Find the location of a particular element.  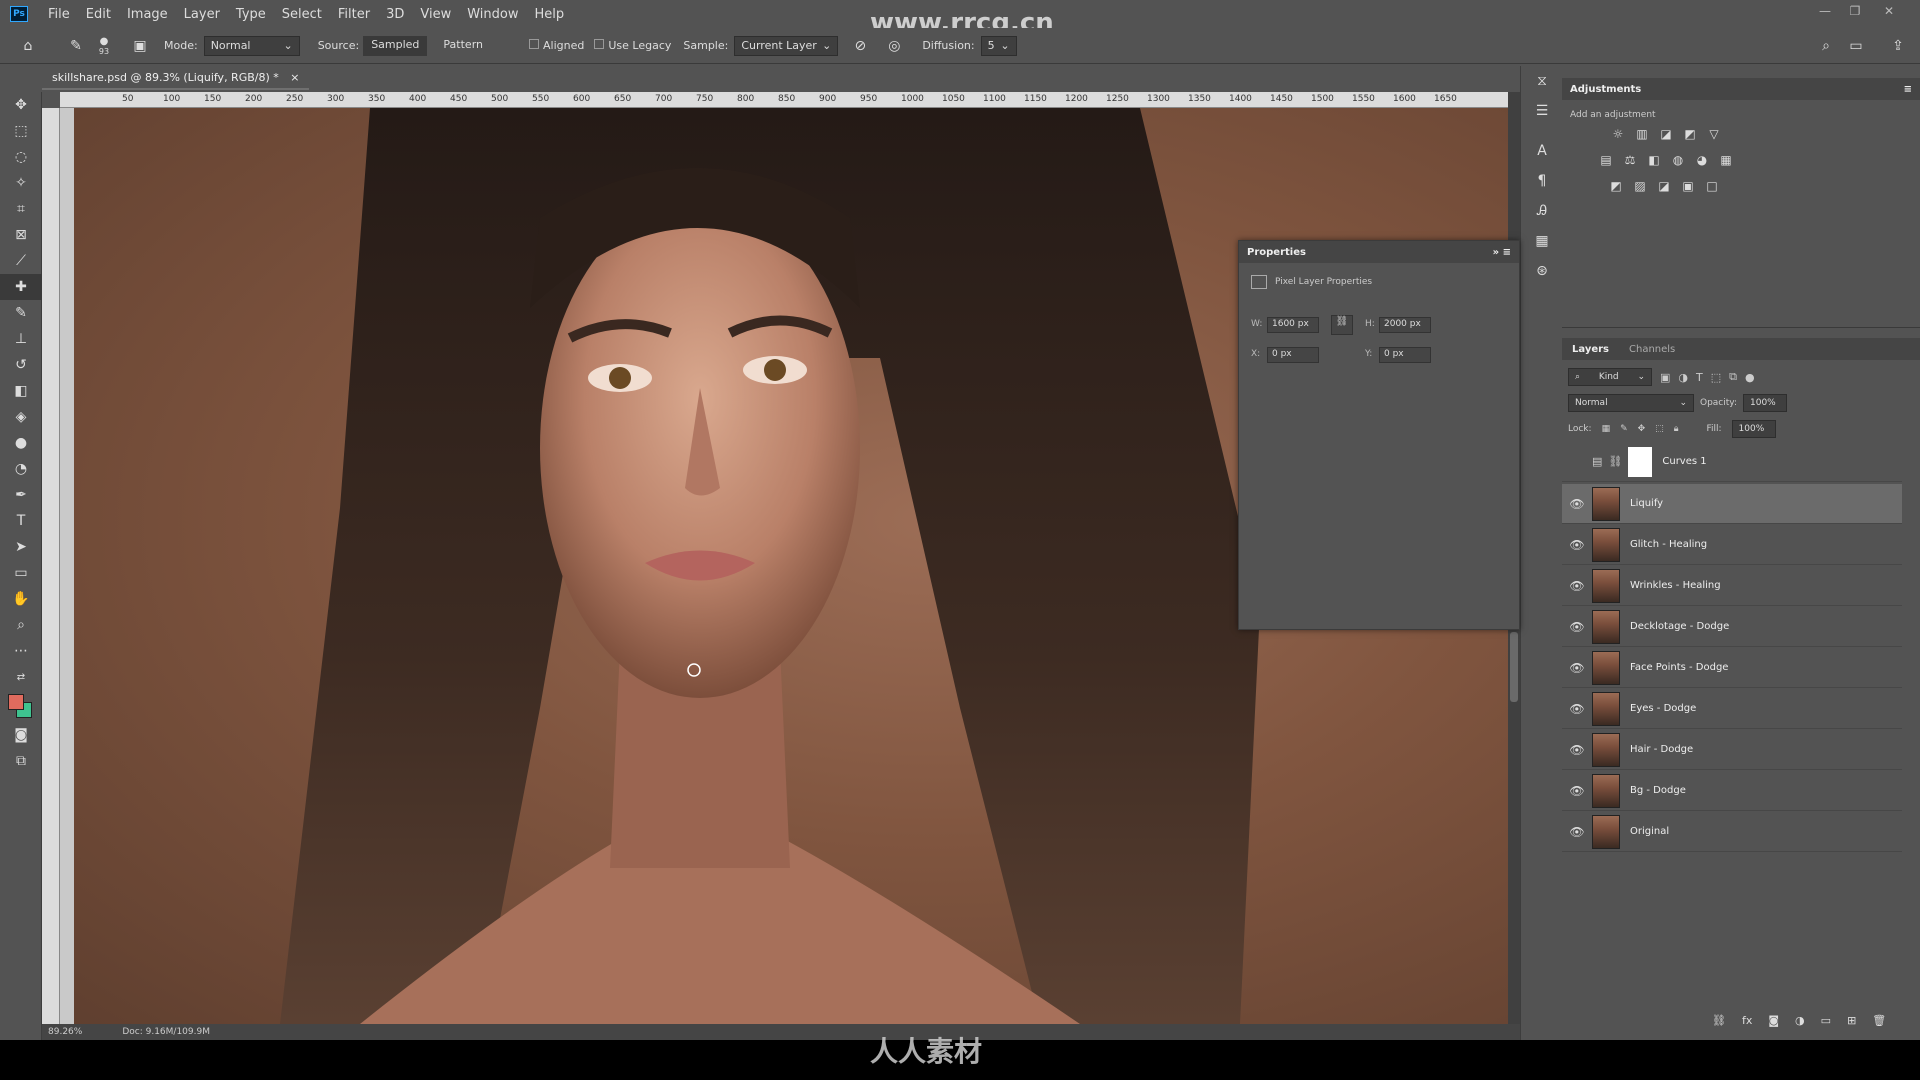

tab-layers: Layers is located at coordinates (1590, 349).